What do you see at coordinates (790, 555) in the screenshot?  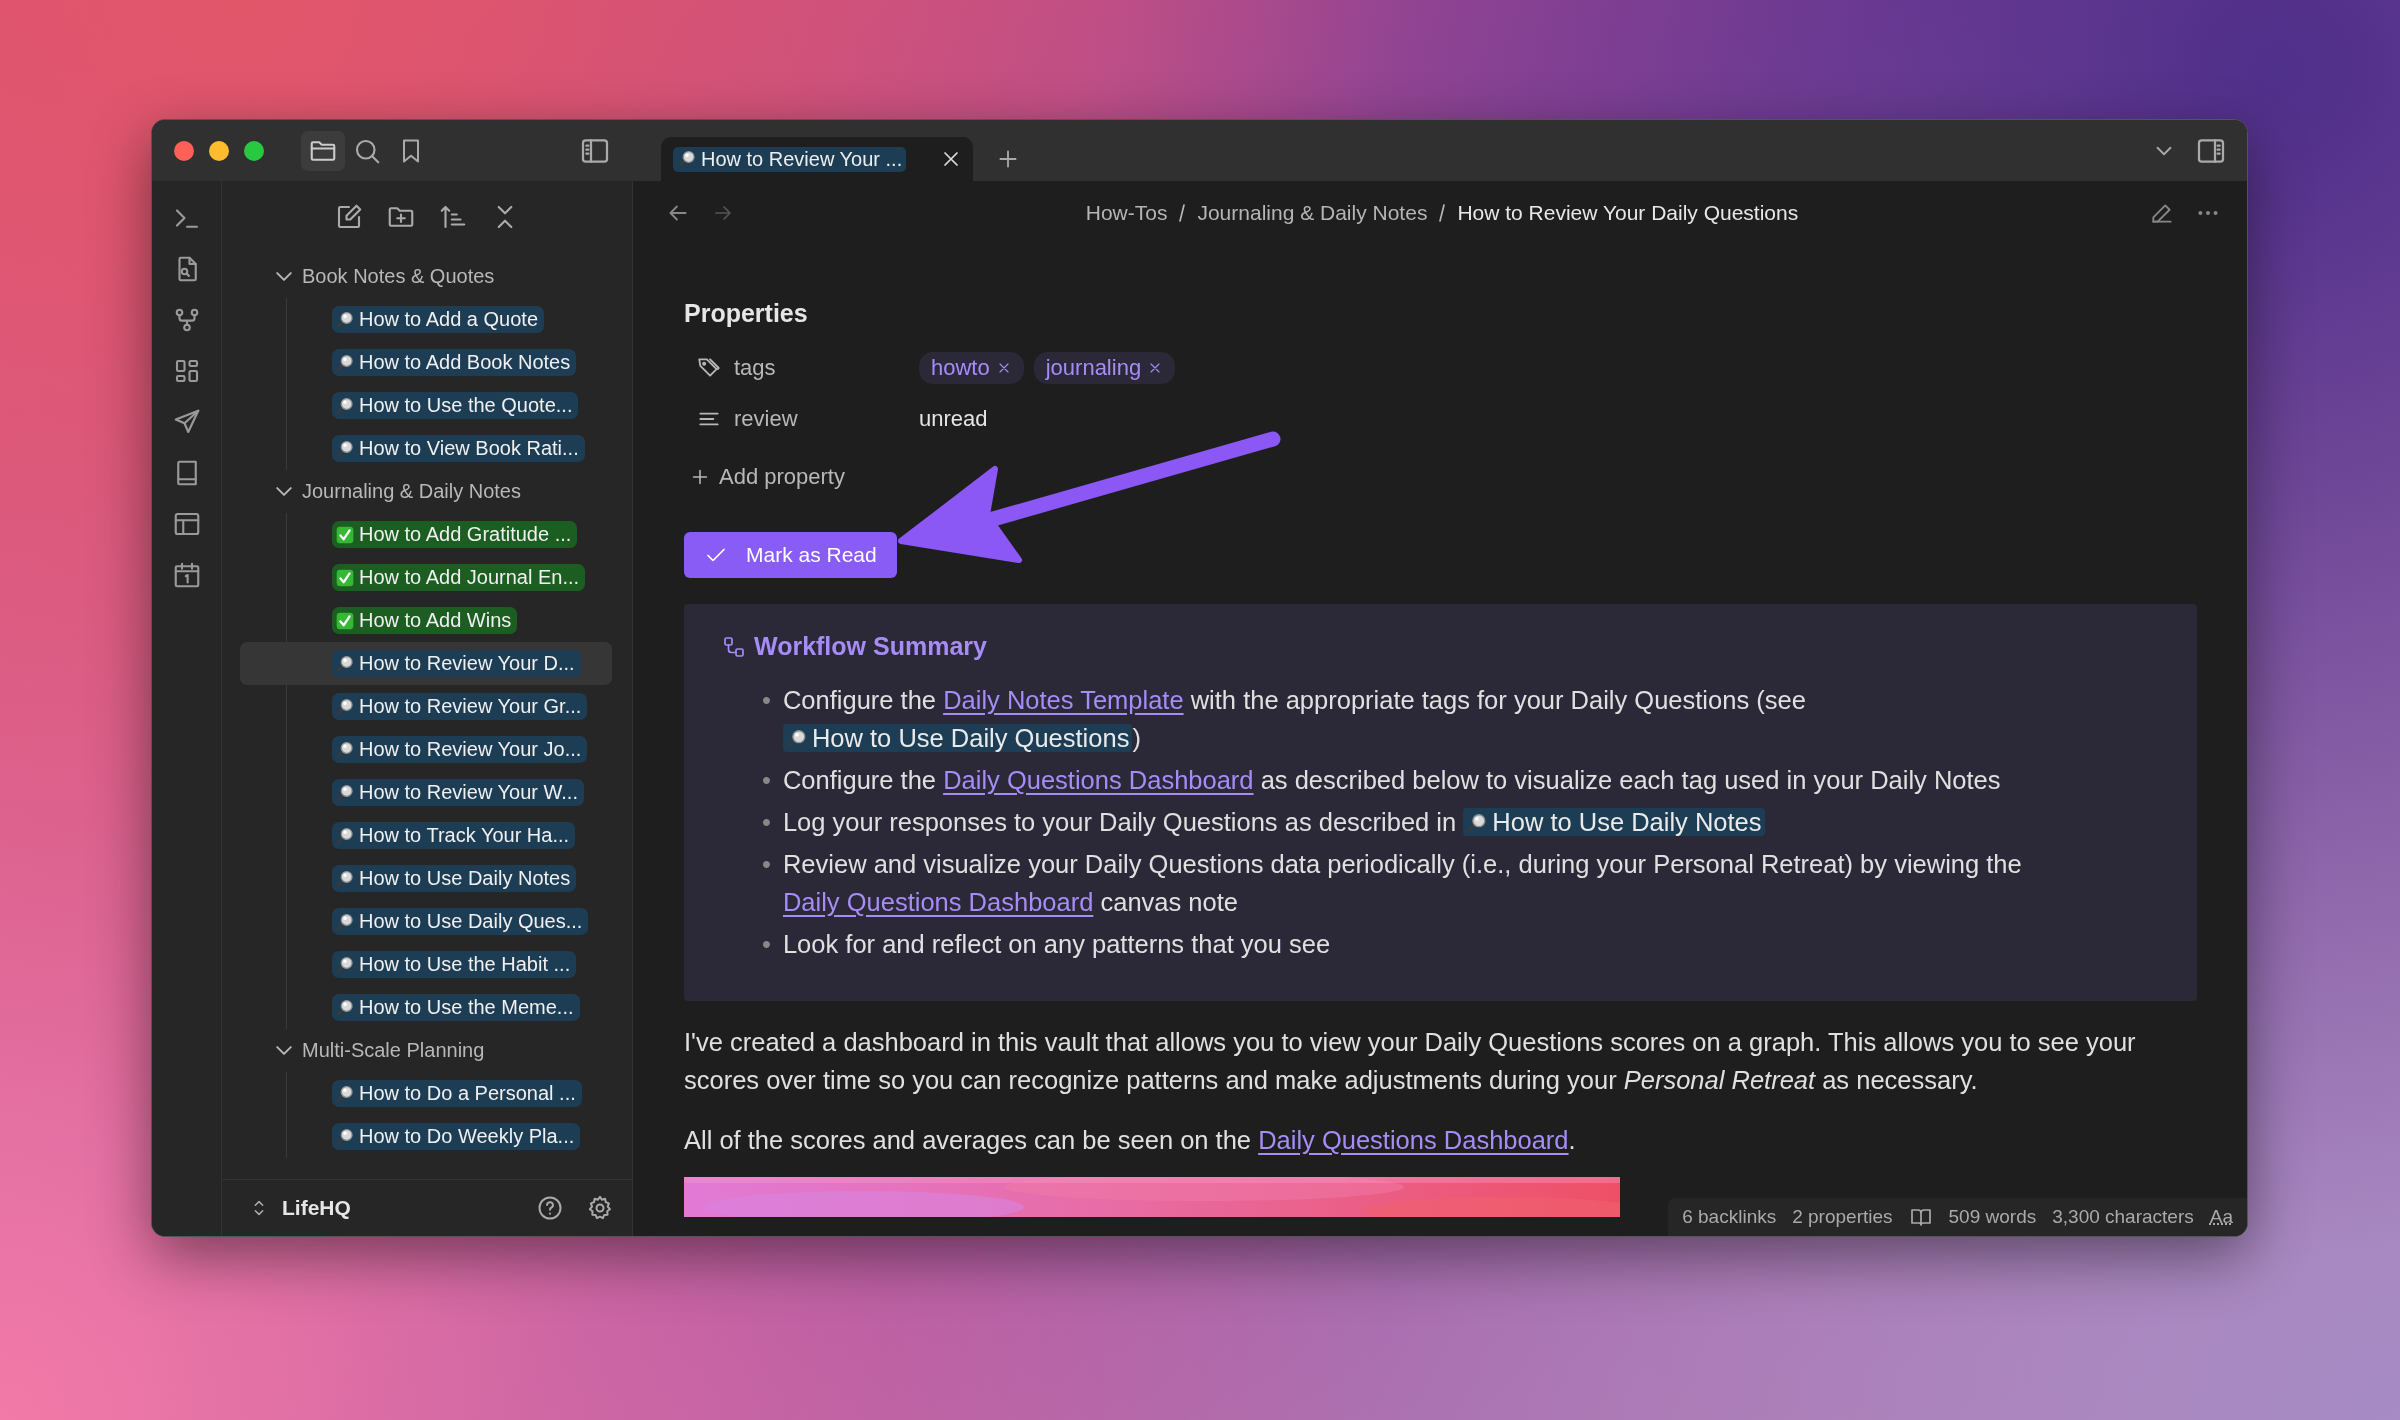 I see `mark-as-read-button: Mark as Read` at bounding box center [790, 555].